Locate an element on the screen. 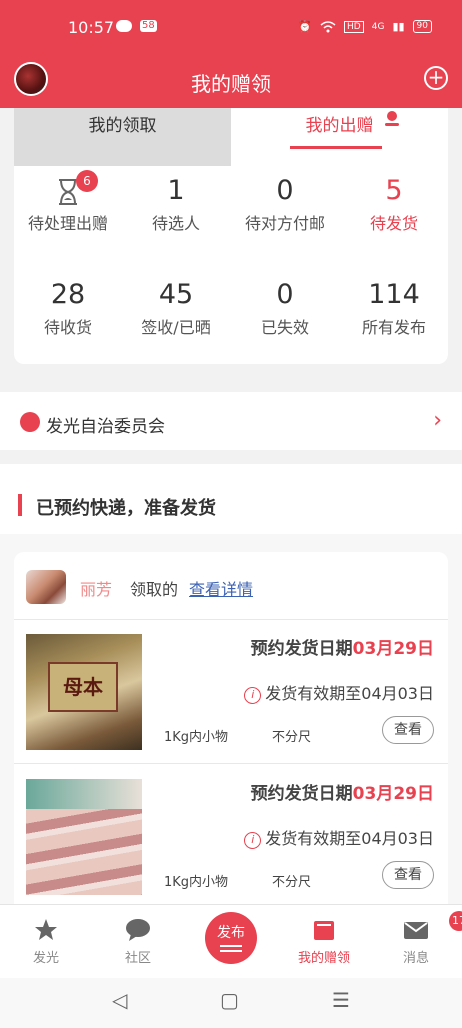 This screenshot has width=462, height=1028. stat-number: 28 is located at coordinates (68, 294).